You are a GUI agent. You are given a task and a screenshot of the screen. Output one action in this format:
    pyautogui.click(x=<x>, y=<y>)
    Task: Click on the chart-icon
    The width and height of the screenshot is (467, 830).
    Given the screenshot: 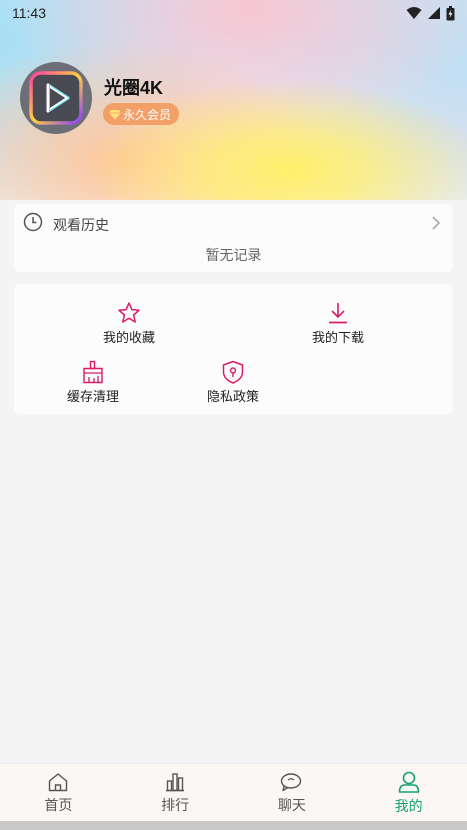 What is the action you would take?
    pyautogui.click(x=175, y=782)
    